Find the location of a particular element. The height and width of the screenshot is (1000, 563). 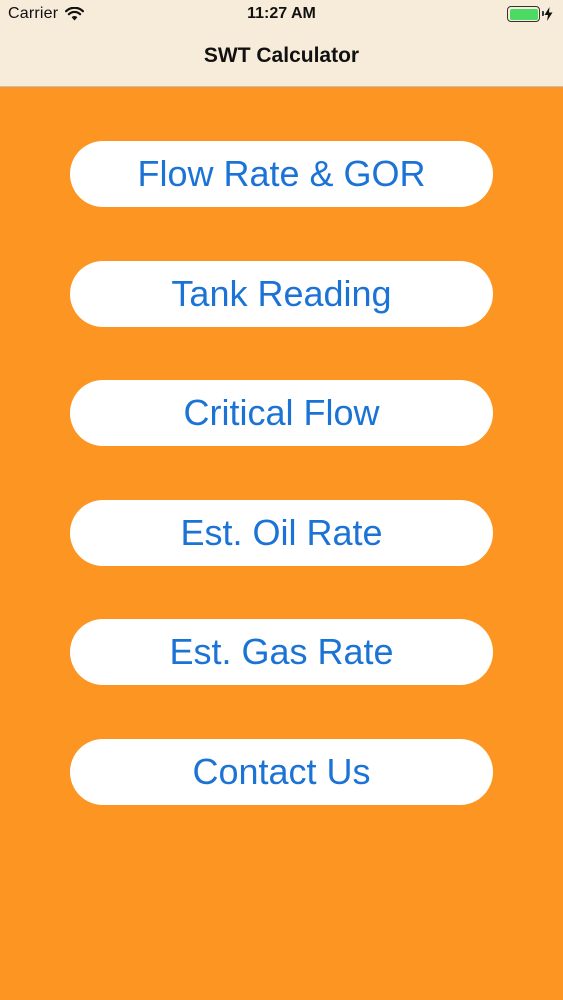

battery-fill is located at coordinates (523, 14).